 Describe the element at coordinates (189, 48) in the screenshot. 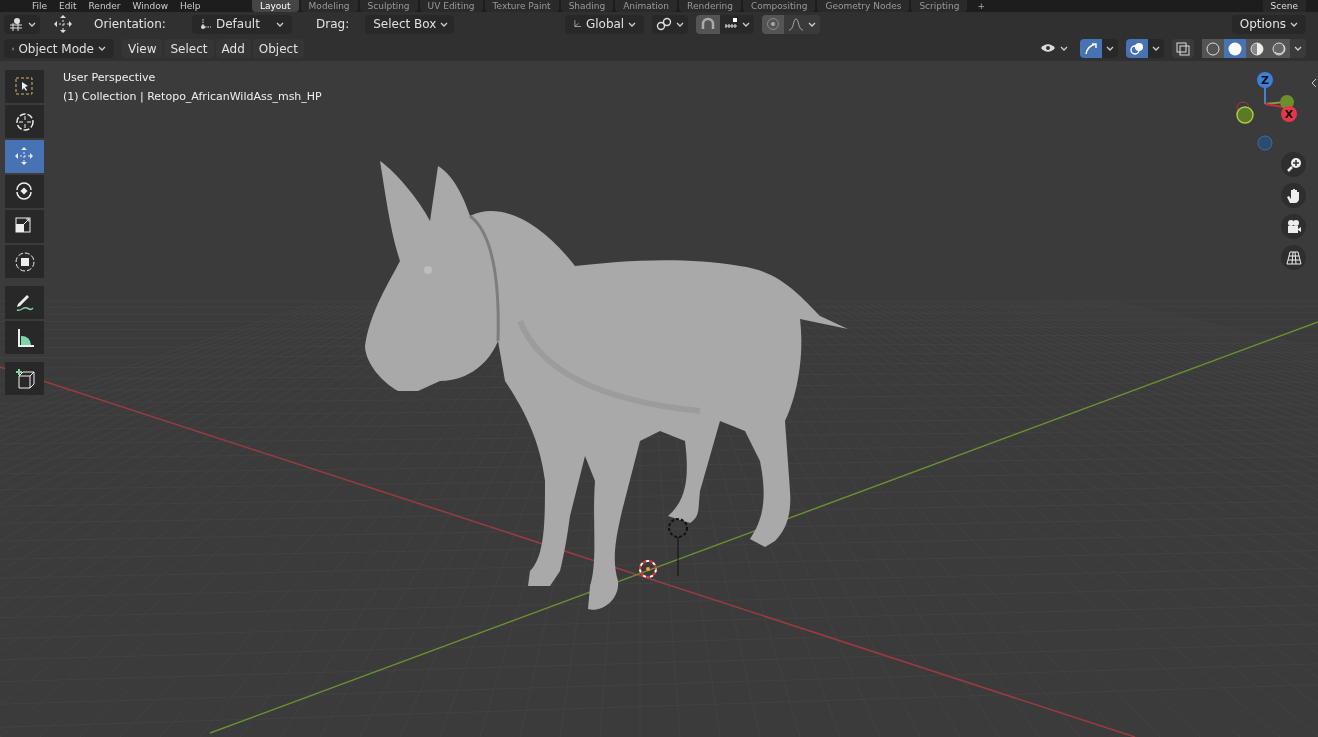

I see `header-menu: Select` at that location.